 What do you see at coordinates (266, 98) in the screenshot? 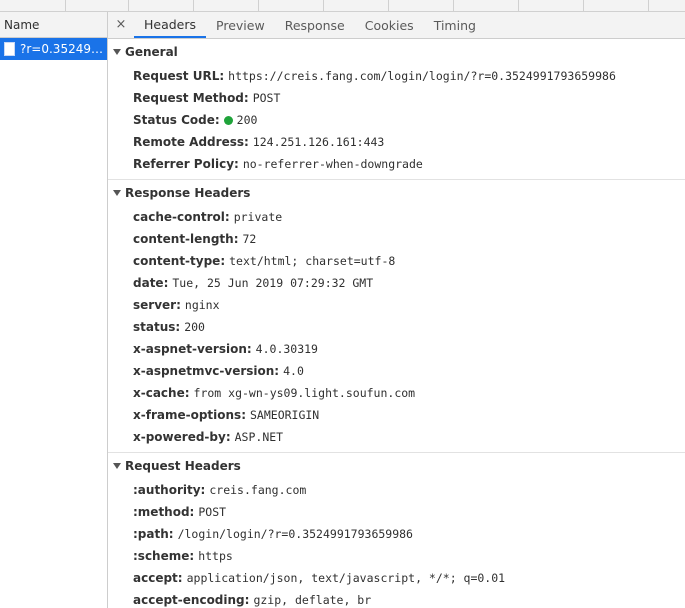
I see `request-method-value: POST` at bounding box center [266, 98].